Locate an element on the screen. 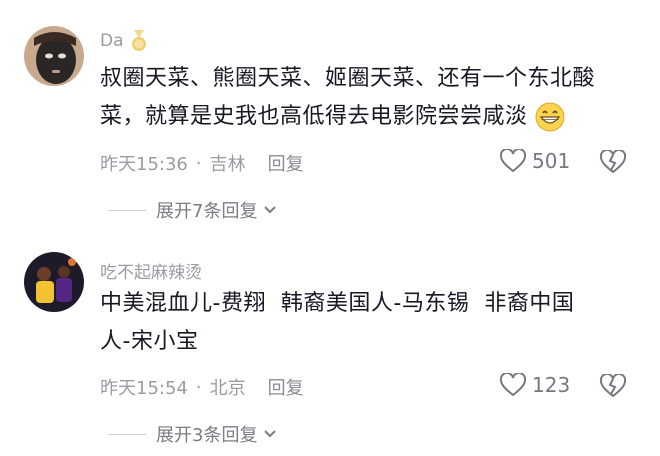 The height and width of the screenshot is (456, 660). like-count: 123 is located at coordinates (551, 385).